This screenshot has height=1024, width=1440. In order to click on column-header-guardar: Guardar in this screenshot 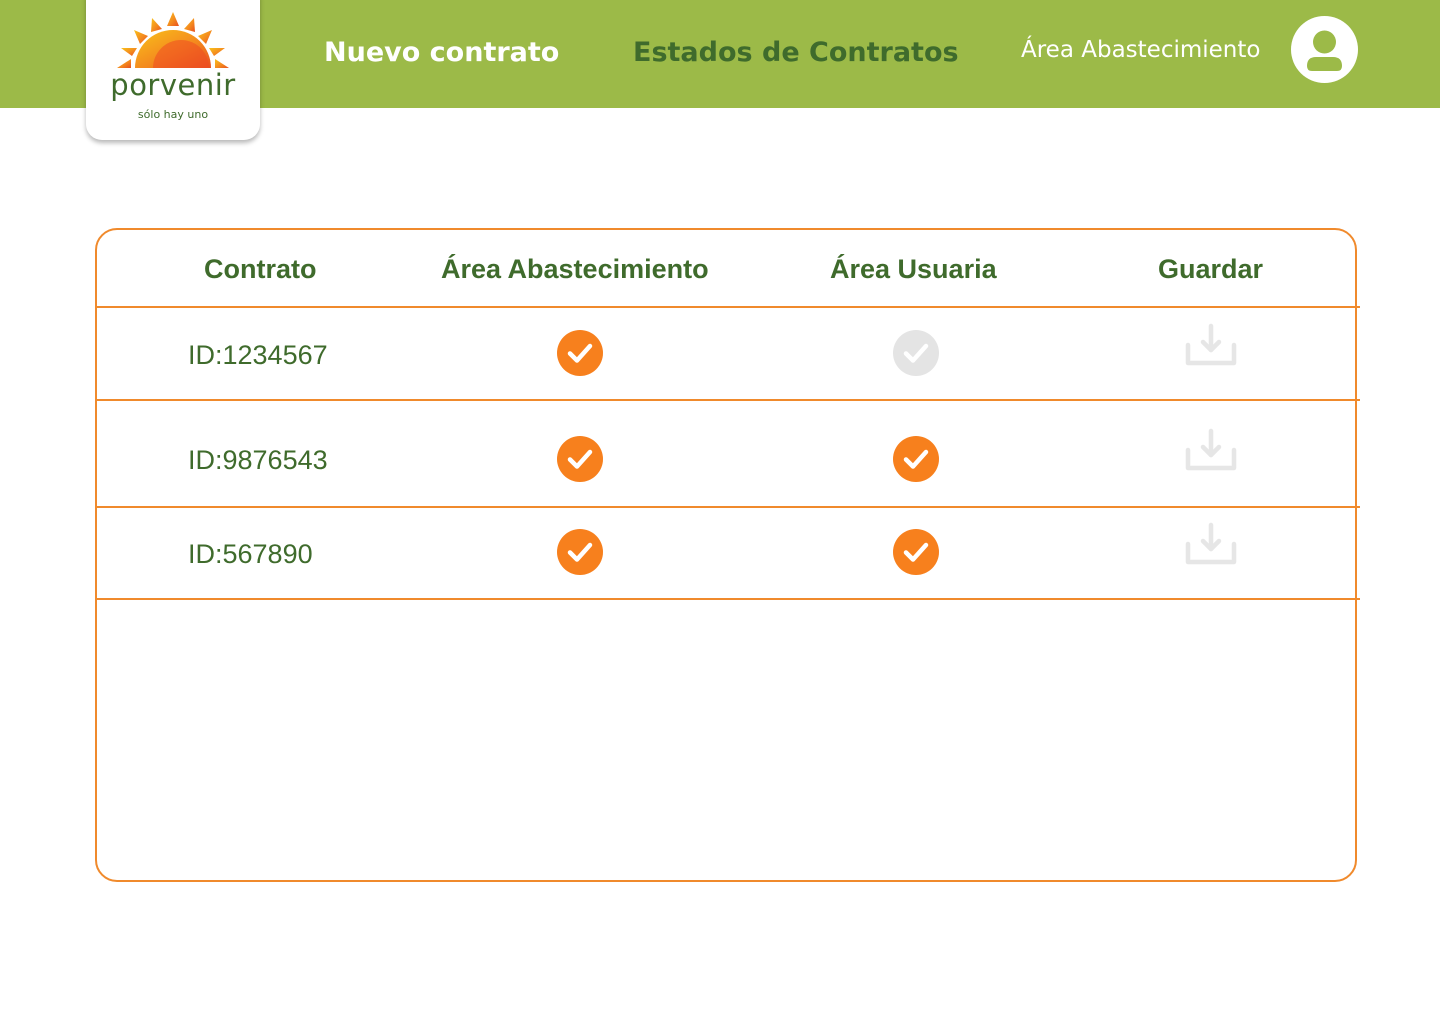, I will do `click(1211, 269)`.